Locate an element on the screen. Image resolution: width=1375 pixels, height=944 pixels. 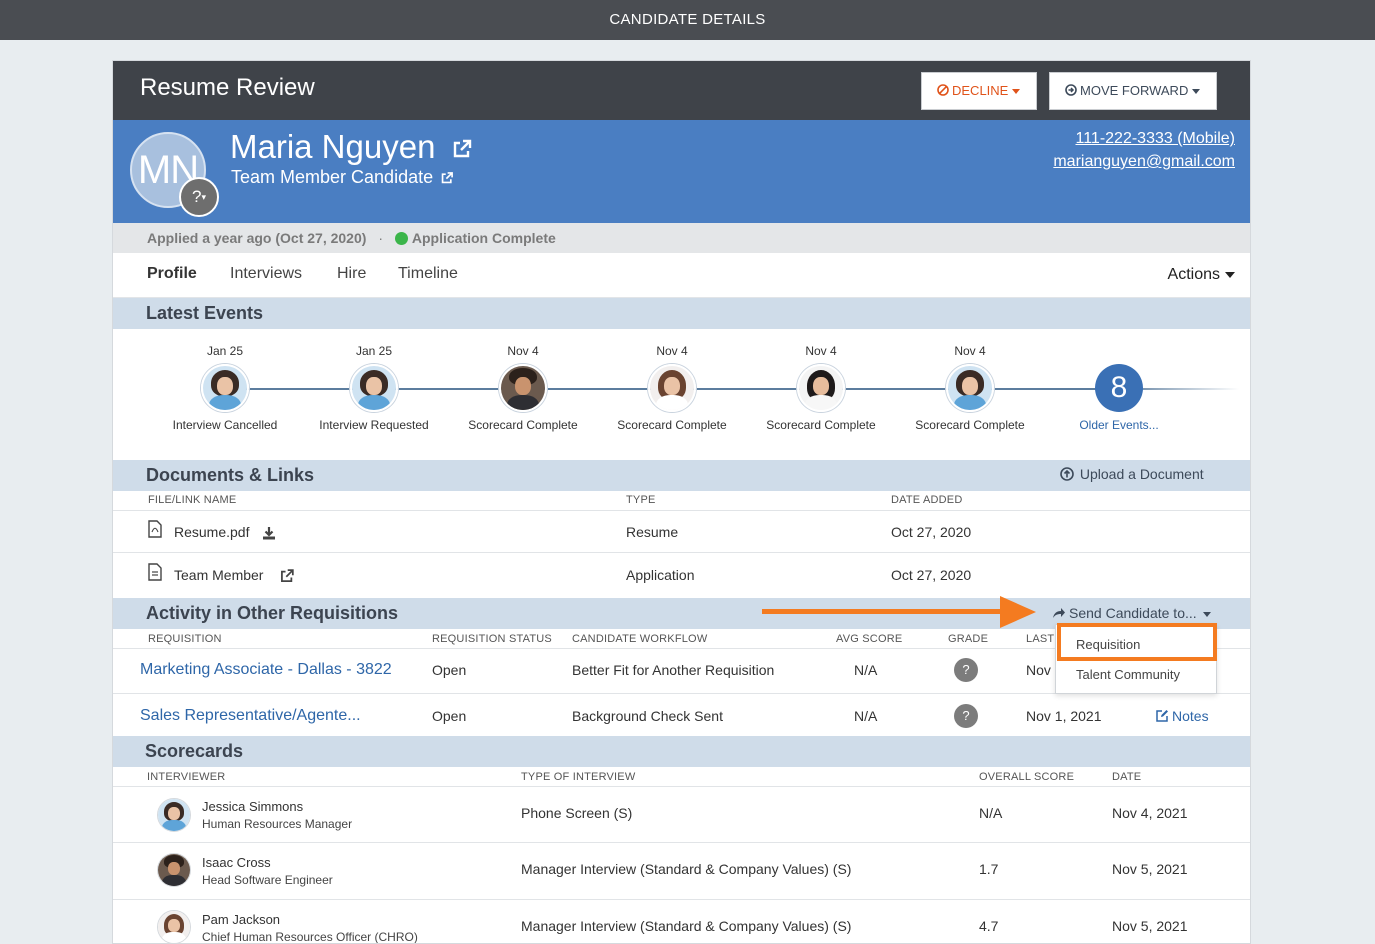
upload-circle-icon is located at coordinates (1067, 474).